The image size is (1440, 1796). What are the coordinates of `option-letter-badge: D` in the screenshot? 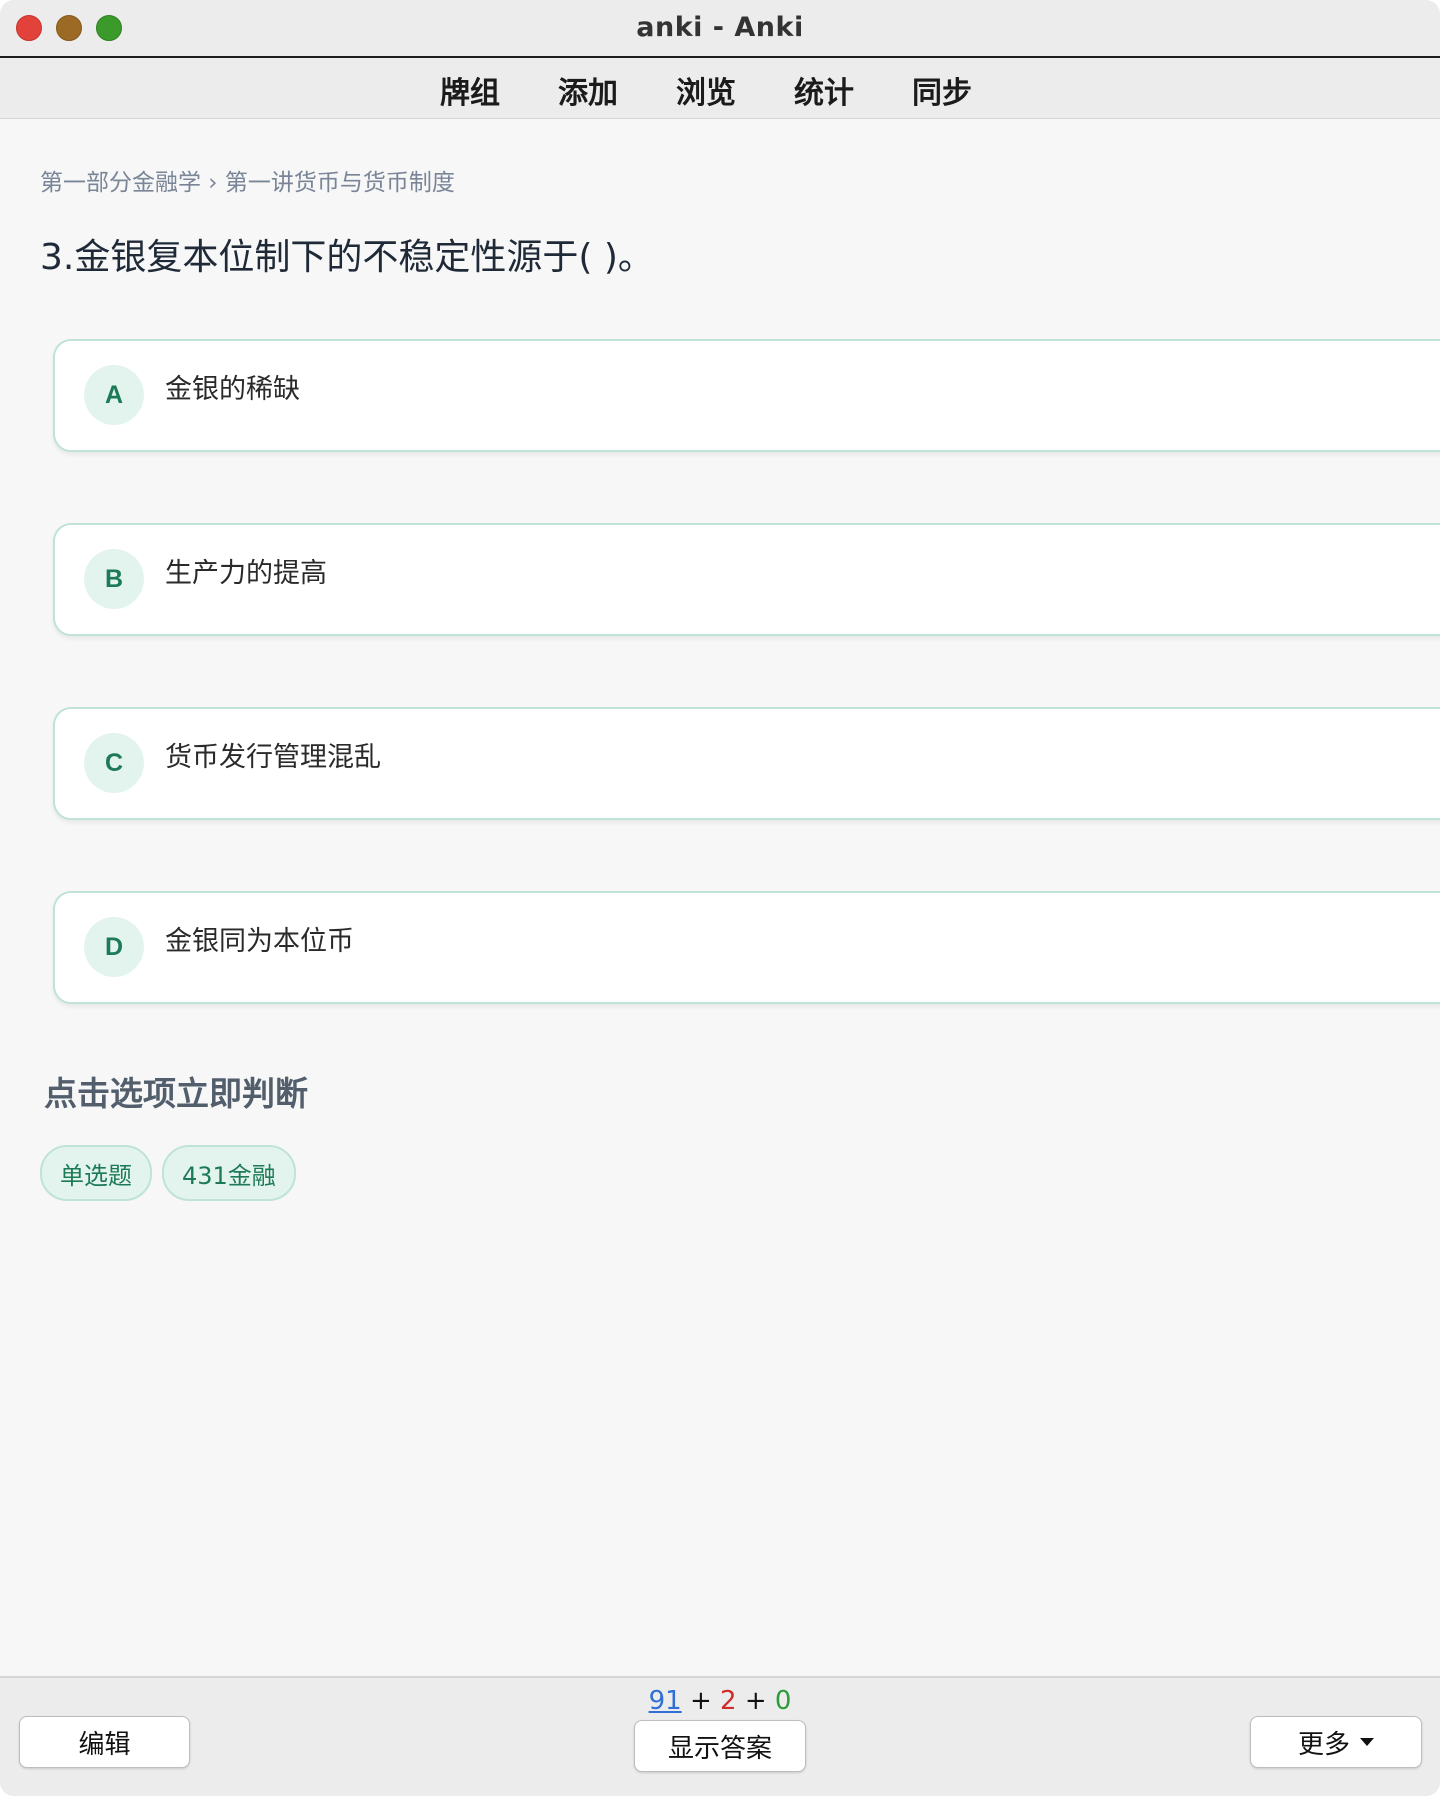 It's located at (114, 947).